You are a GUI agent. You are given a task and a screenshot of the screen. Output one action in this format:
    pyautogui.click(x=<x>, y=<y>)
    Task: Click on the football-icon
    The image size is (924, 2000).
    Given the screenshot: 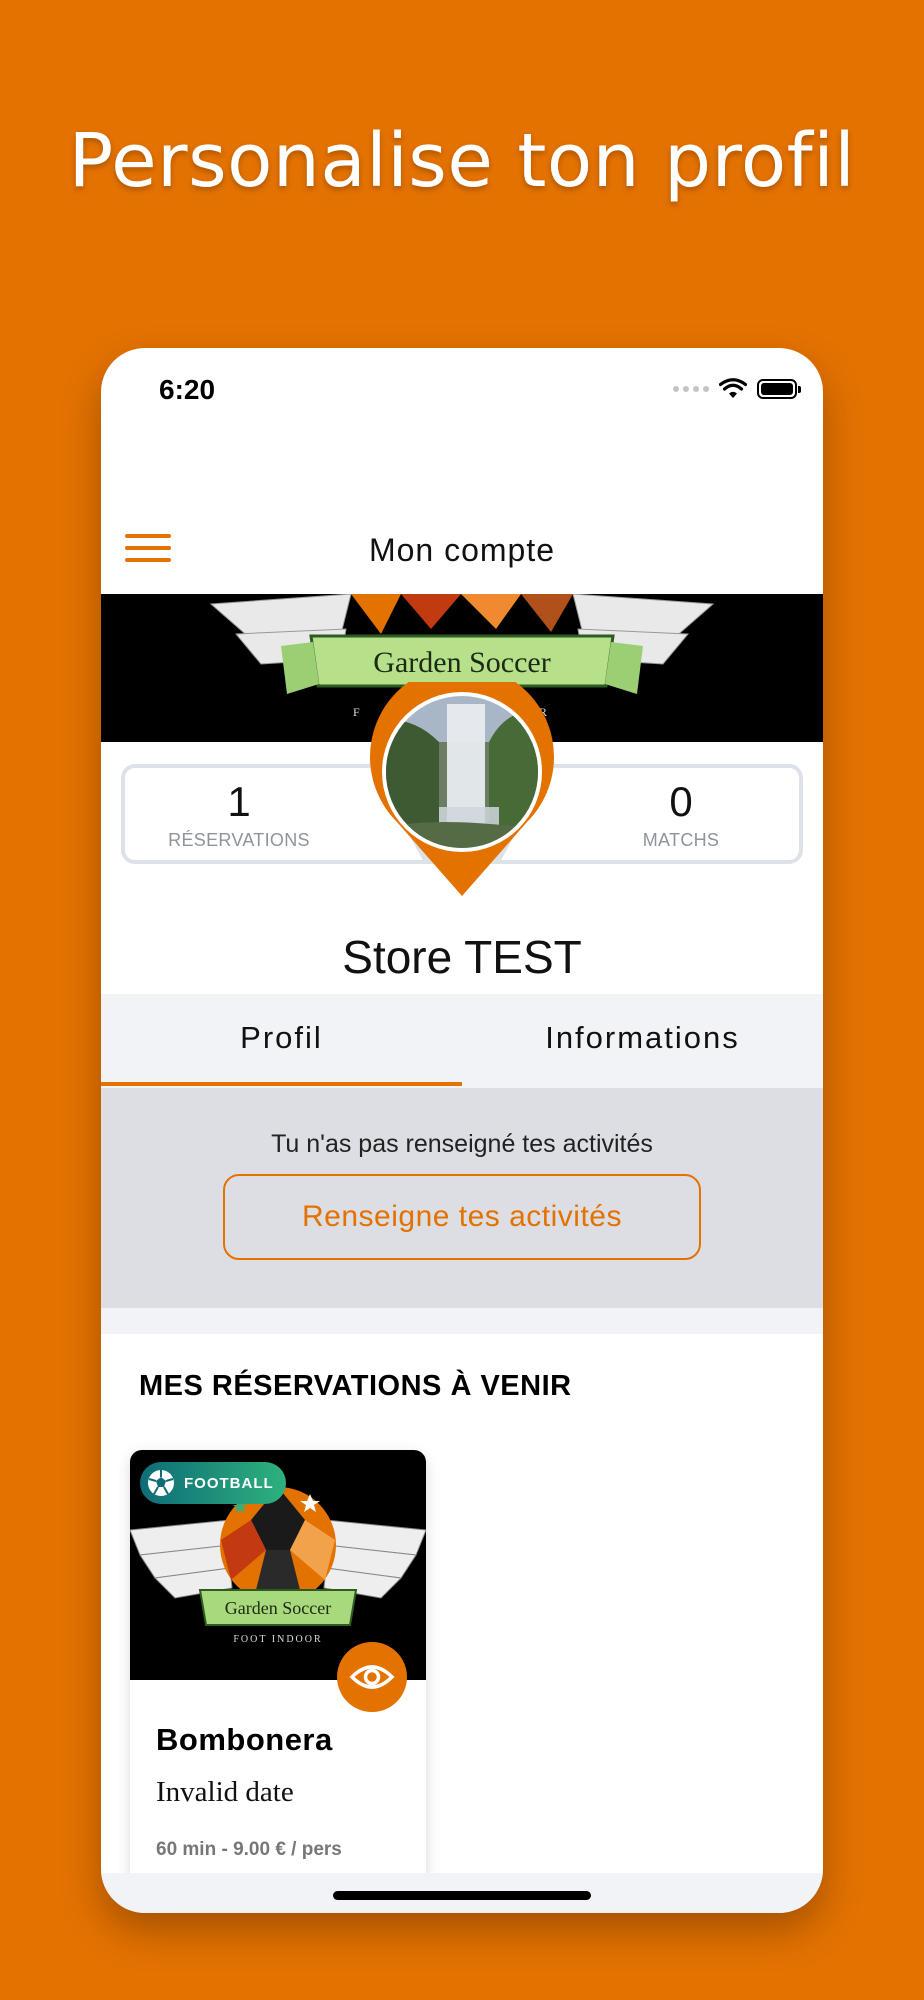 What is the action you would take?
    pyautogui.click(x=161, y=1483)
    